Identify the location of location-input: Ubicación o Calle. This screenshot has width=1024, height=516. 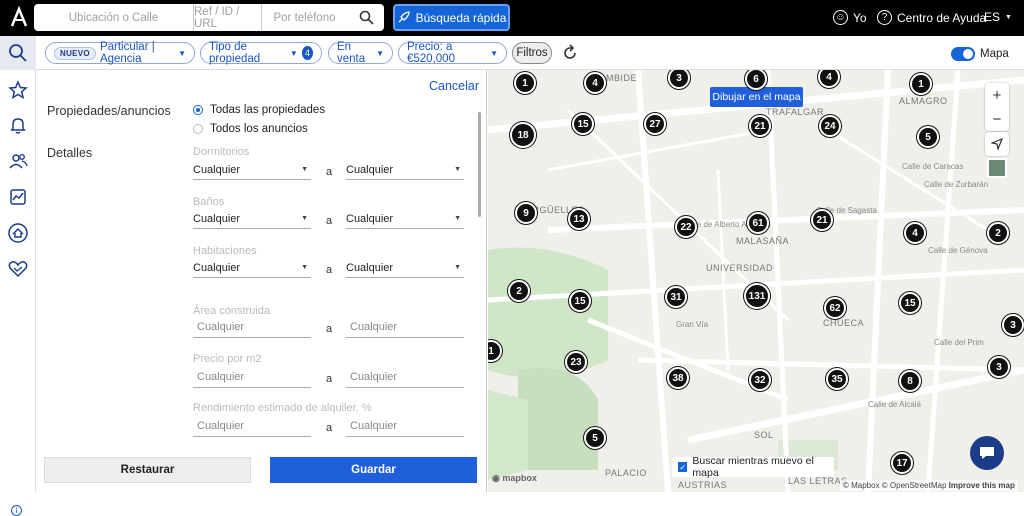
(114, 17).